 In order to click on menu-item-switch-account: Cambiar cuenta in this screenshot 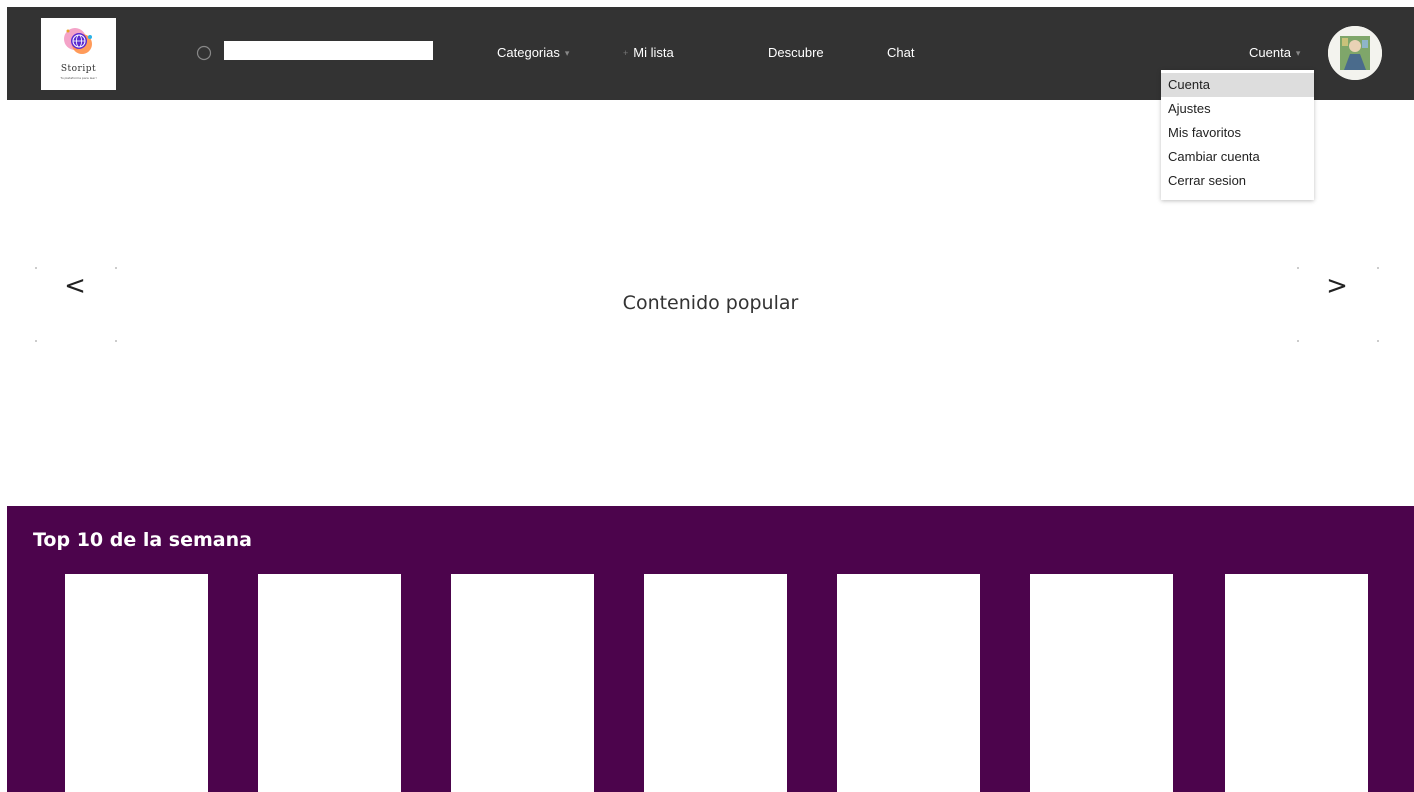, I will do `click(1237, 157)`.